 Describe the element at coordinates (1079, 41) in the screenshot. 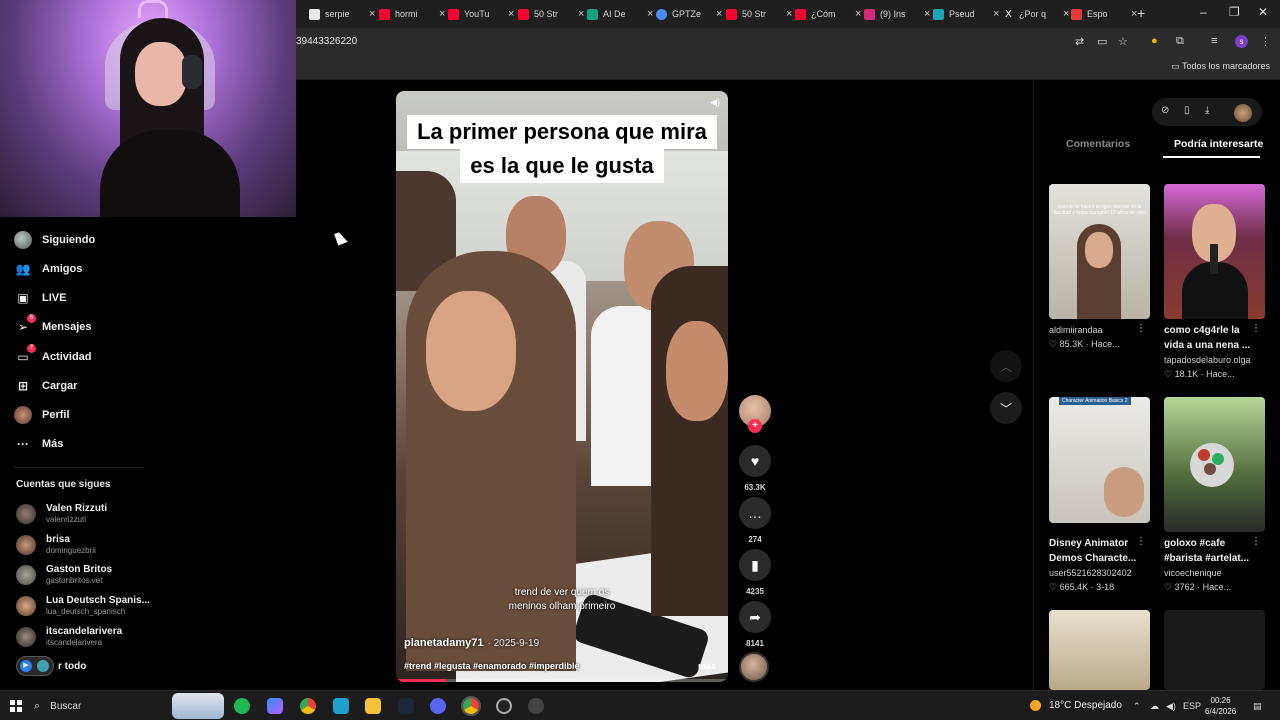

I see `translate-icon: ⇄` at that location.